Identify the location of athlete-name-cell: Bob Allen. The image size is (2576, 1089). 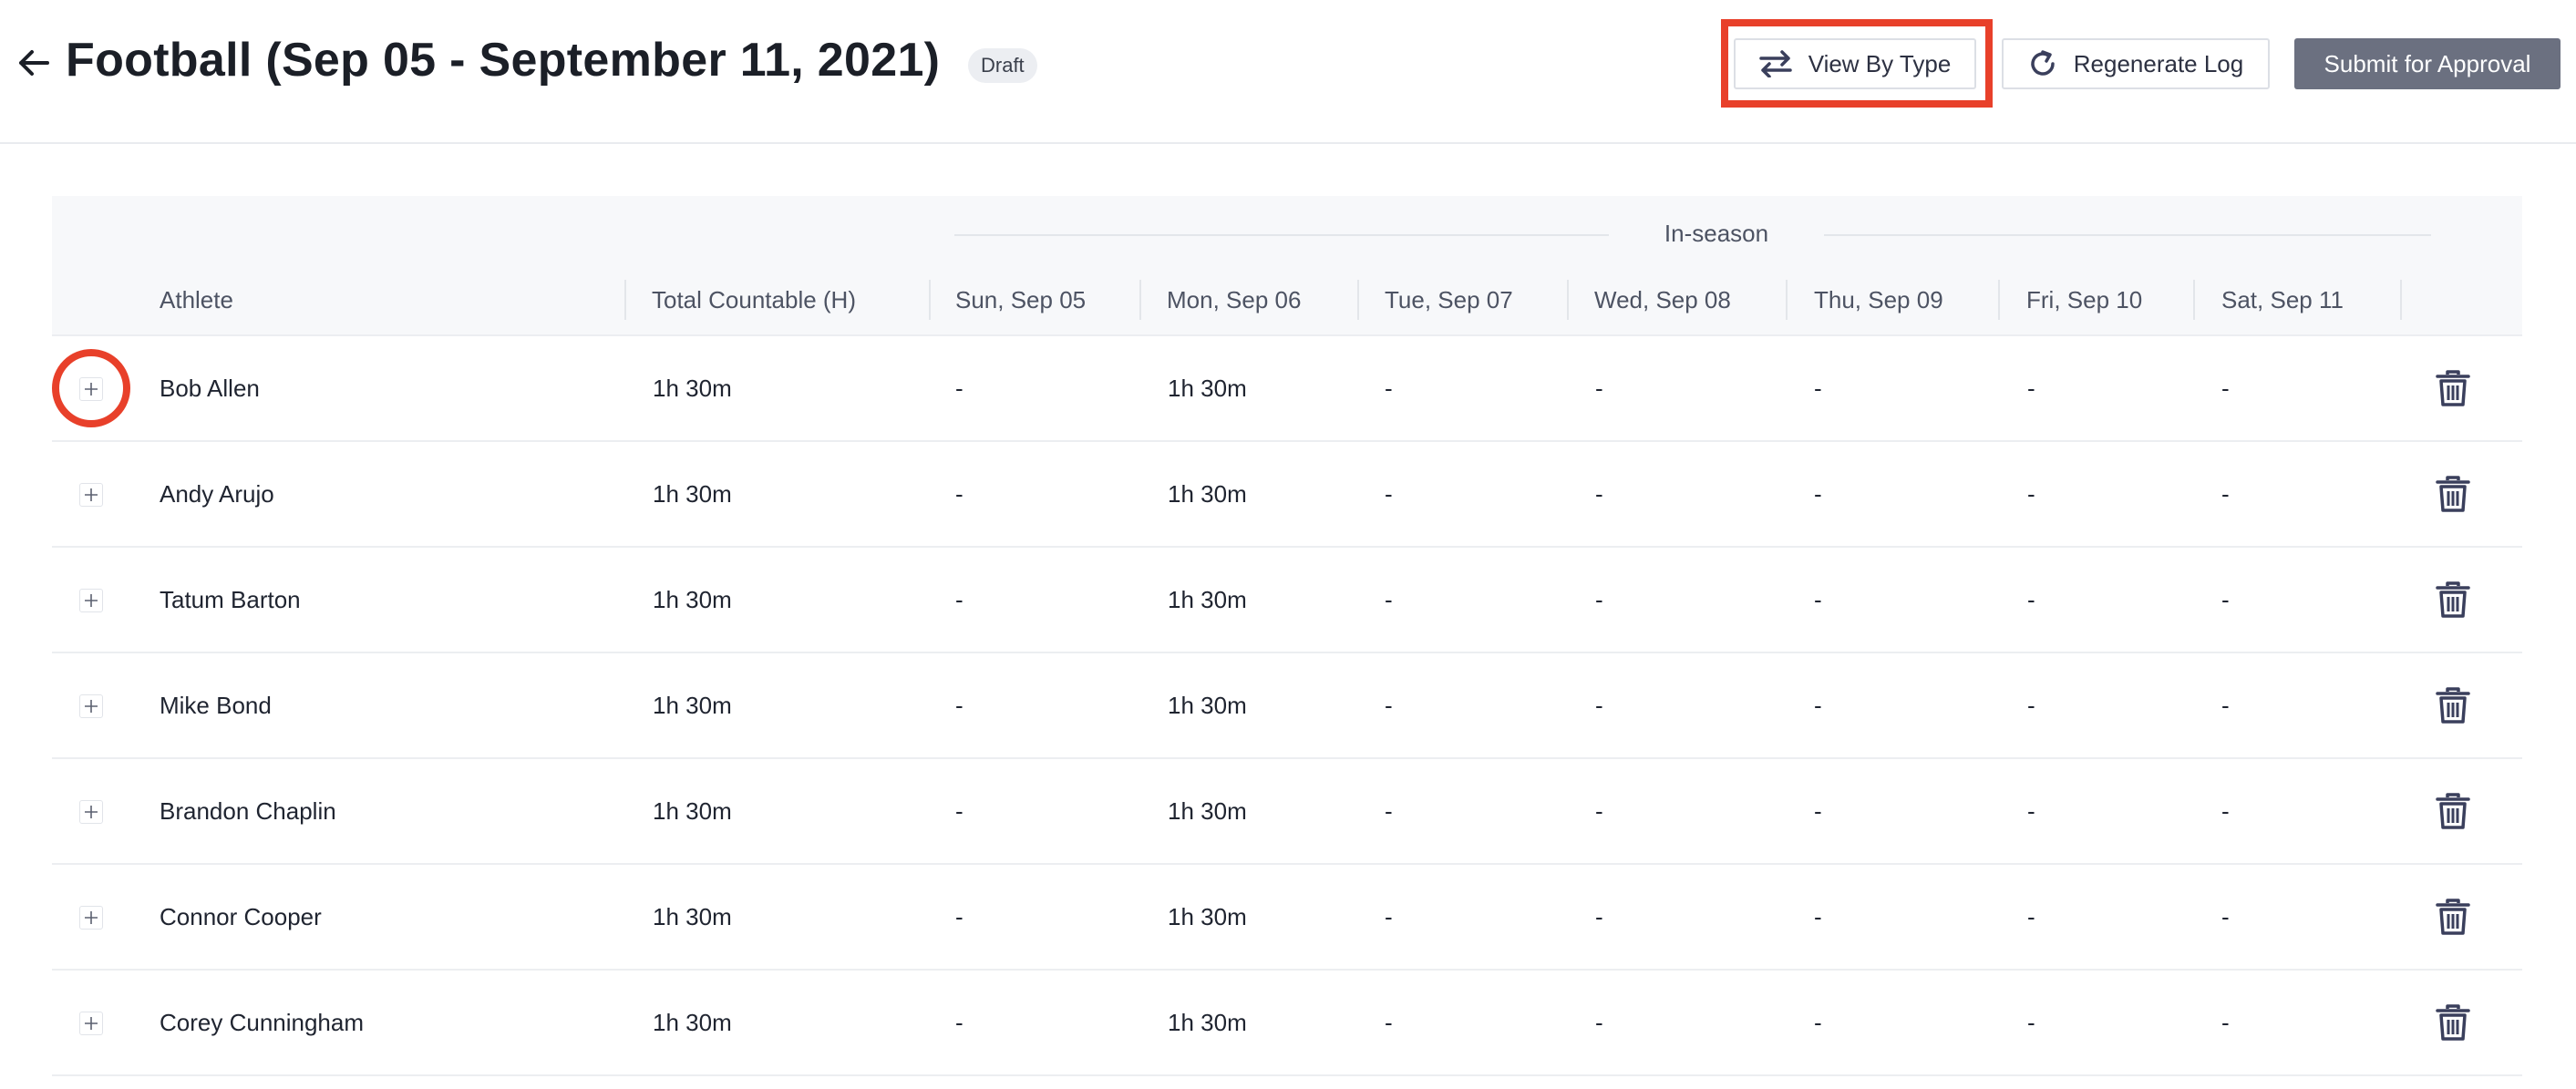
(210, 389).